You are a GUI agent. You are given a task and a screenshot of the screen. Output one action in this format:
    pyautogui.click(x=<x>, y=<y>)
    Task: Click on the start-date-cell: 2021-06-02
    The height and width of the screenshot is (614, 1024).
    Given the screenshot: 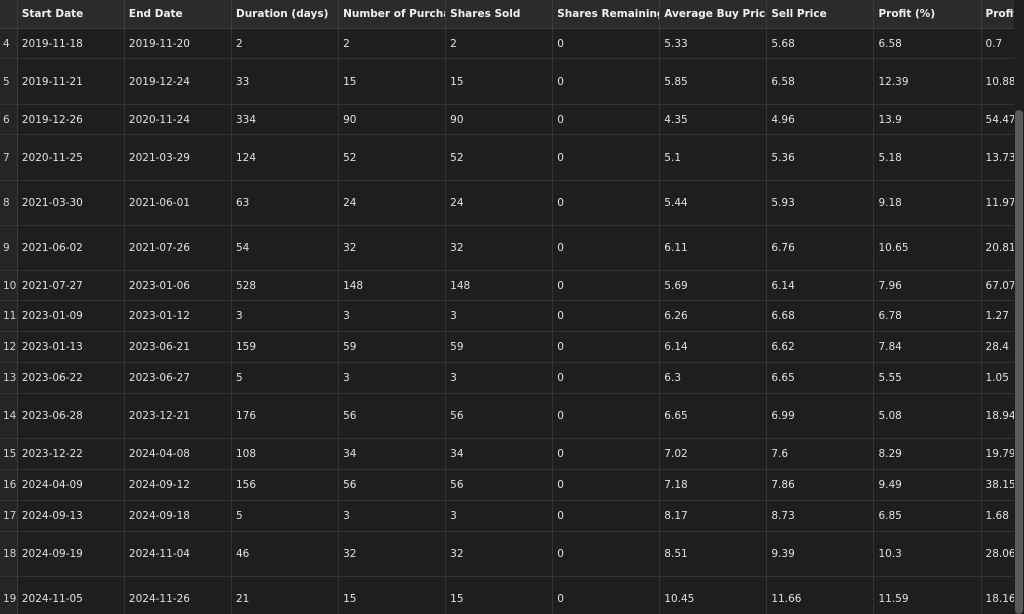 What is the action you would take?
    pyautogui.click(x=71, y=248)
    